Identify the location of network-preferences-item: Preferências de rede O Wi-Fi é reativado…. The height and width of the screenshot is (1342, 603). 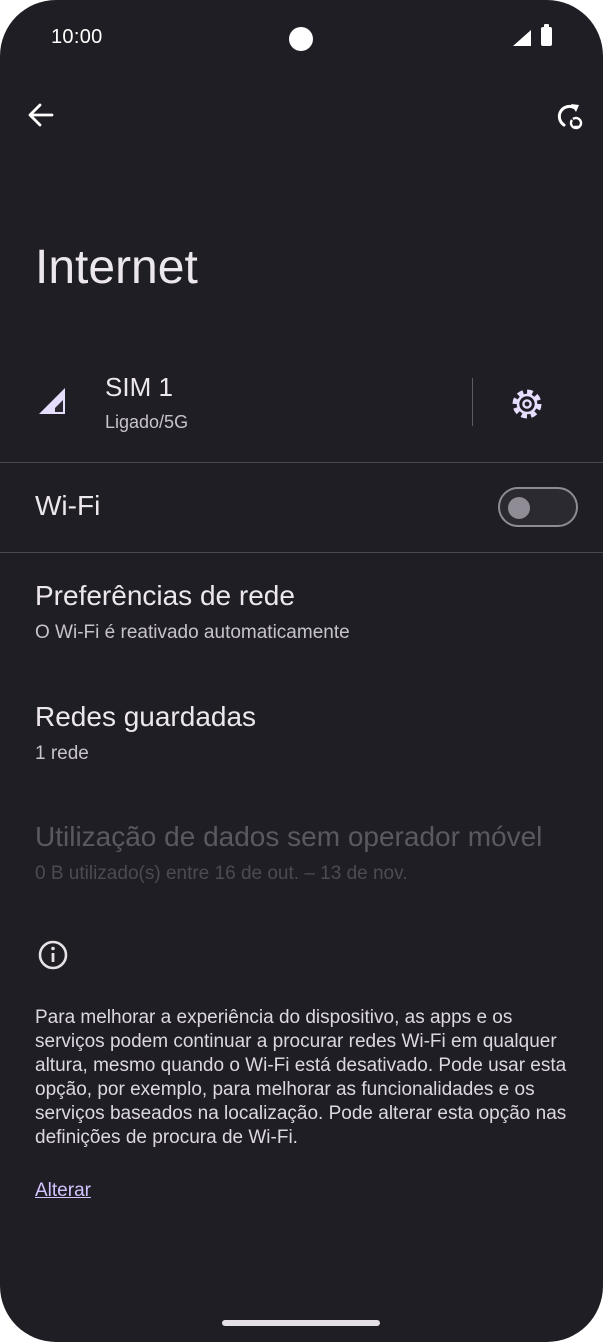
(301, 630).